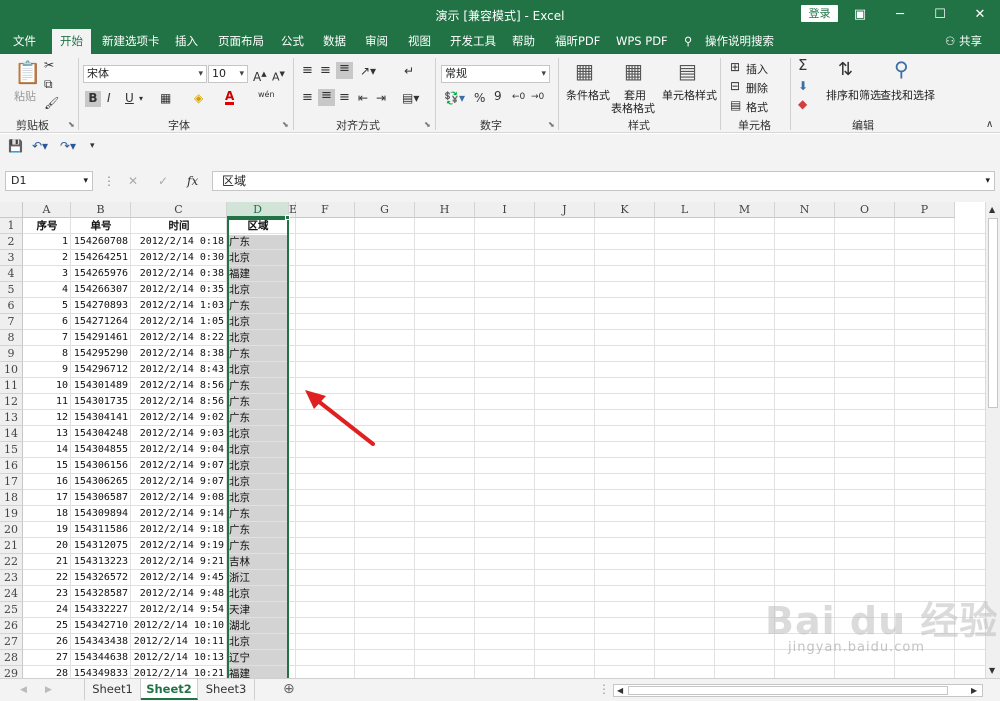 This screenshot has height=701, width=1000. Describe the element at coordinates (385, 210) in the screenshot. I see `column-header-g: G` at that location.